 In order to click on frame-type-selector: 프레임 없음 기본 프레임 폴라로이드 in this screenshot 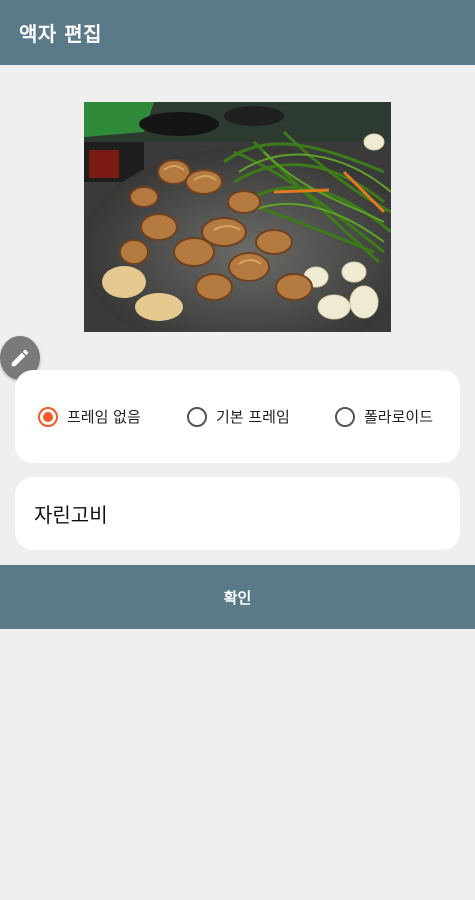, I will do `click(237, 416)`.